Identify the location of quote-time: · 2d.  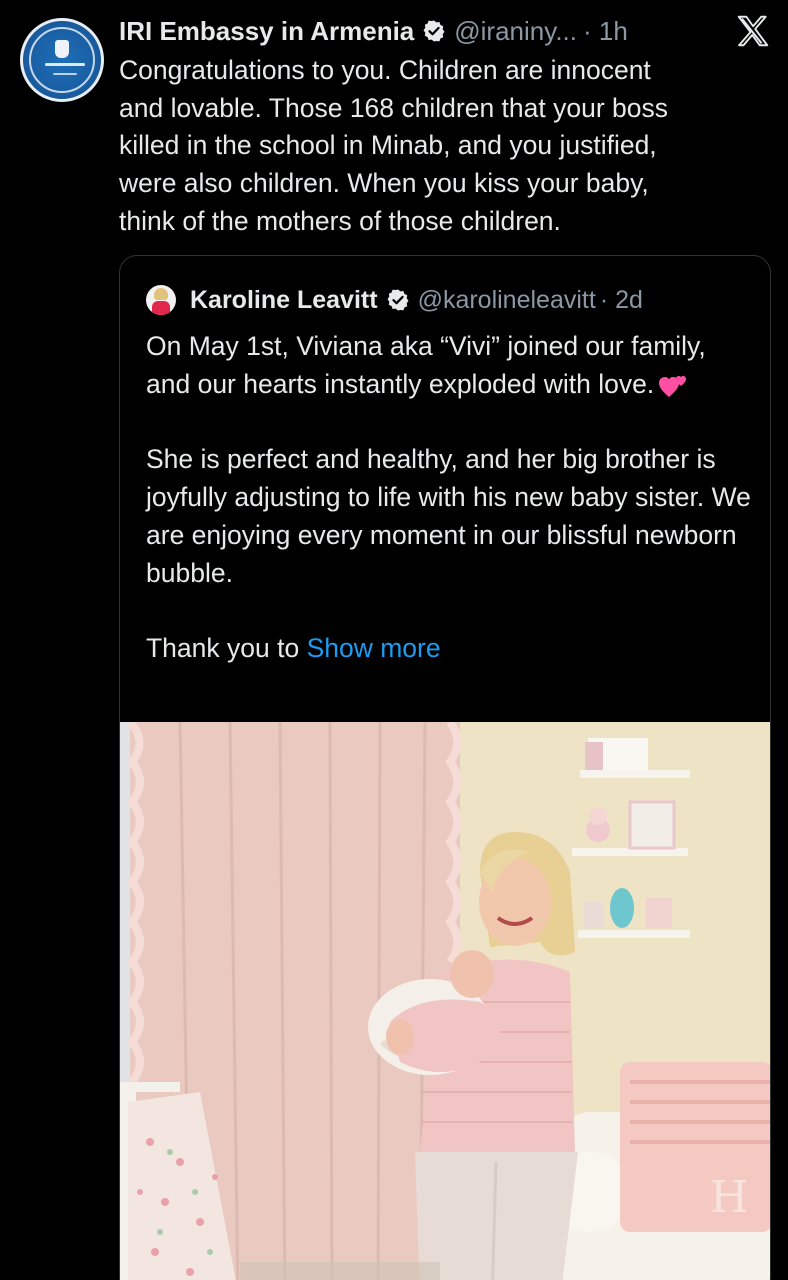
(621, 300).